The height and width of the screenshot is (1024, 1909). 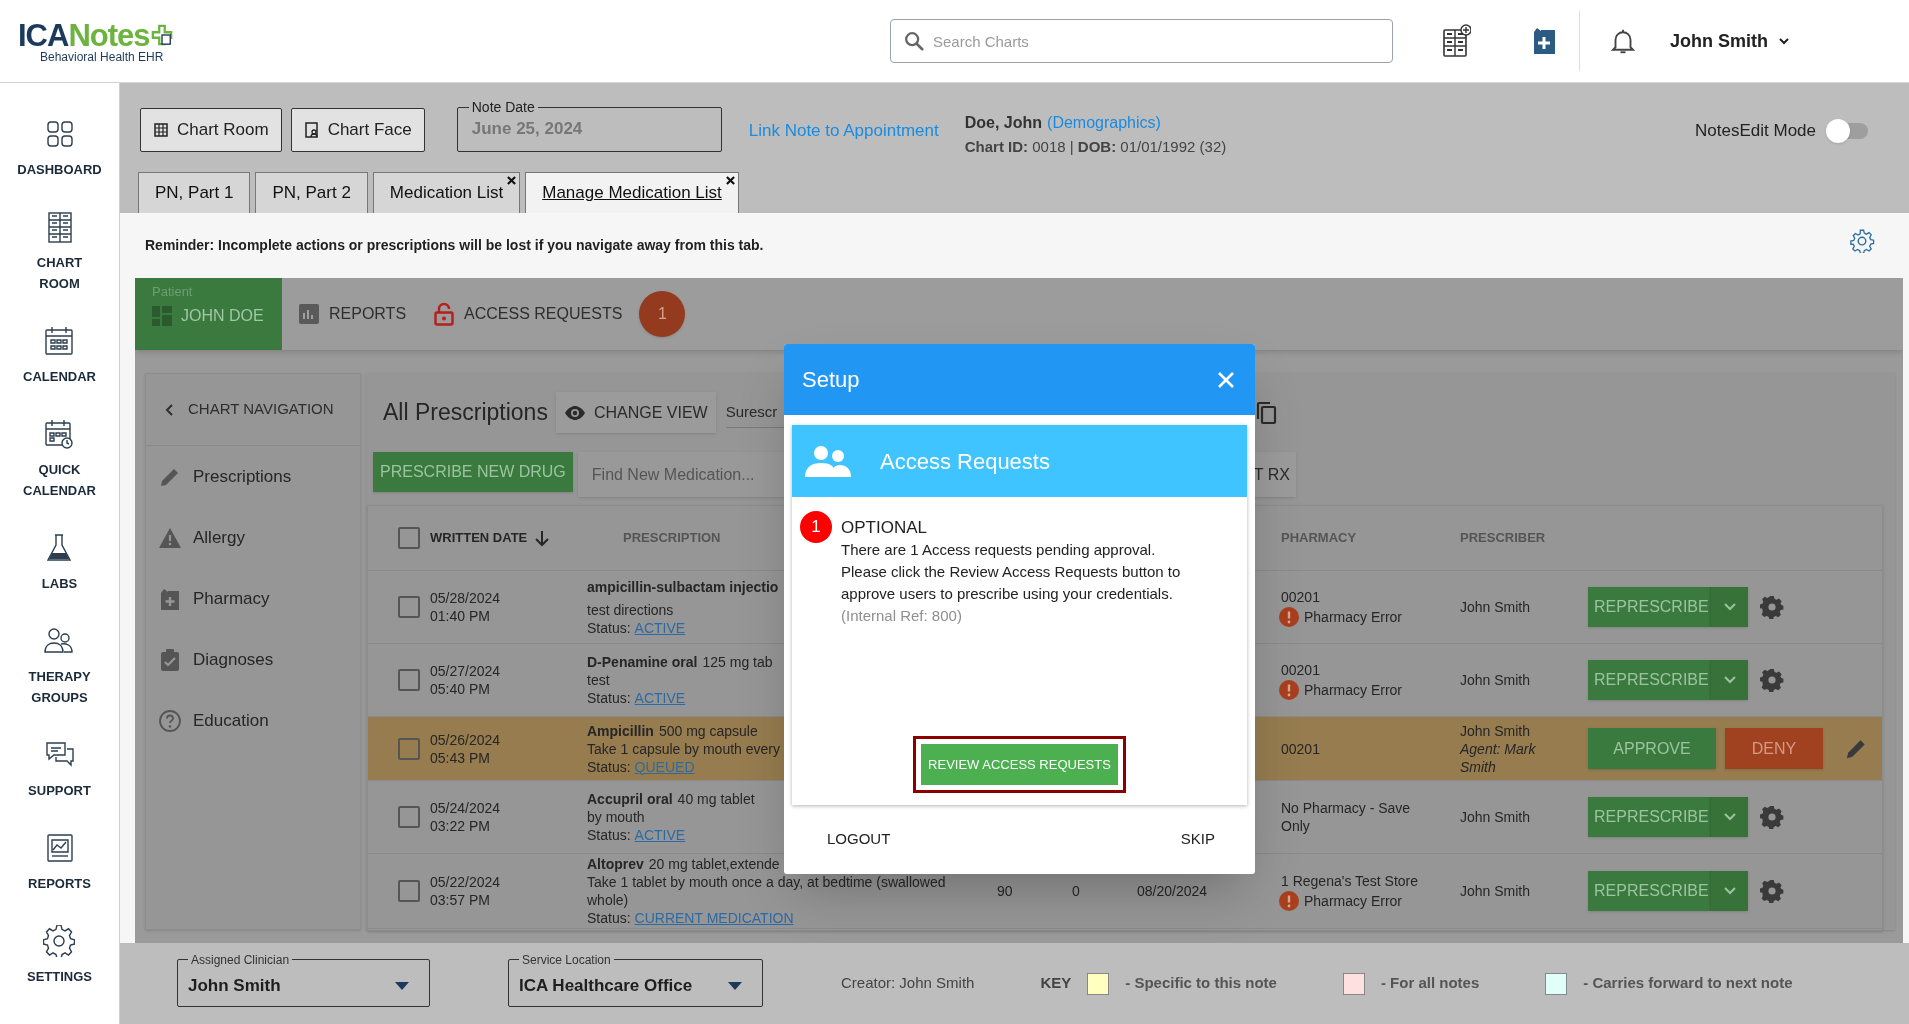 What do you see at coordinates (859, 839) in the screenshot?
I see `dialog-button: LOGOUT` at bounding box center [859, 839].